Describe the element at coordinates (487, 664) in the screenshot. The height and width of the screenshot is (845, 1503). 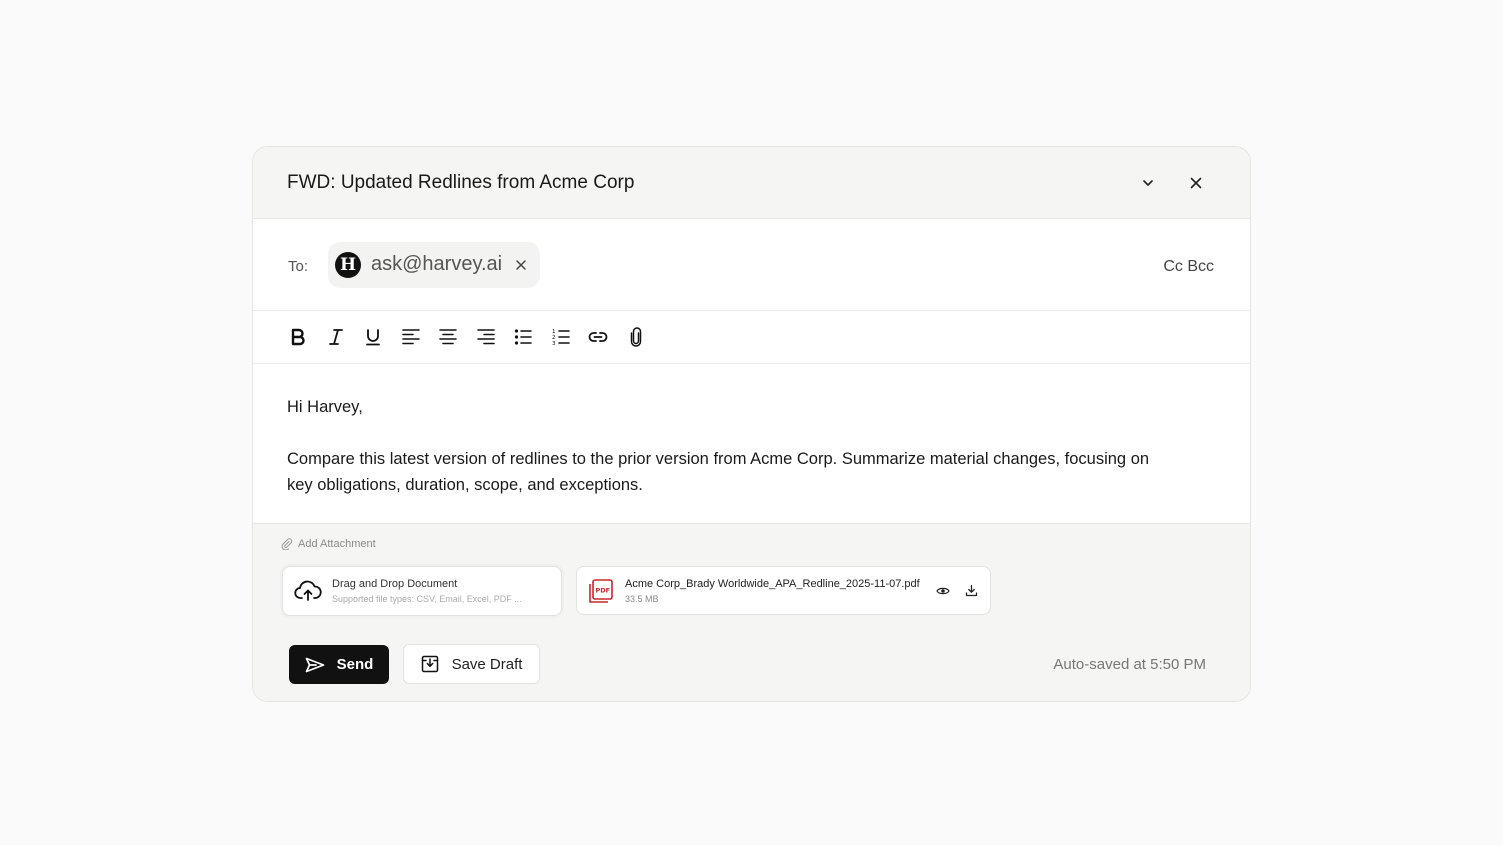
I see `save-draft-label: Save Draft` at that location.